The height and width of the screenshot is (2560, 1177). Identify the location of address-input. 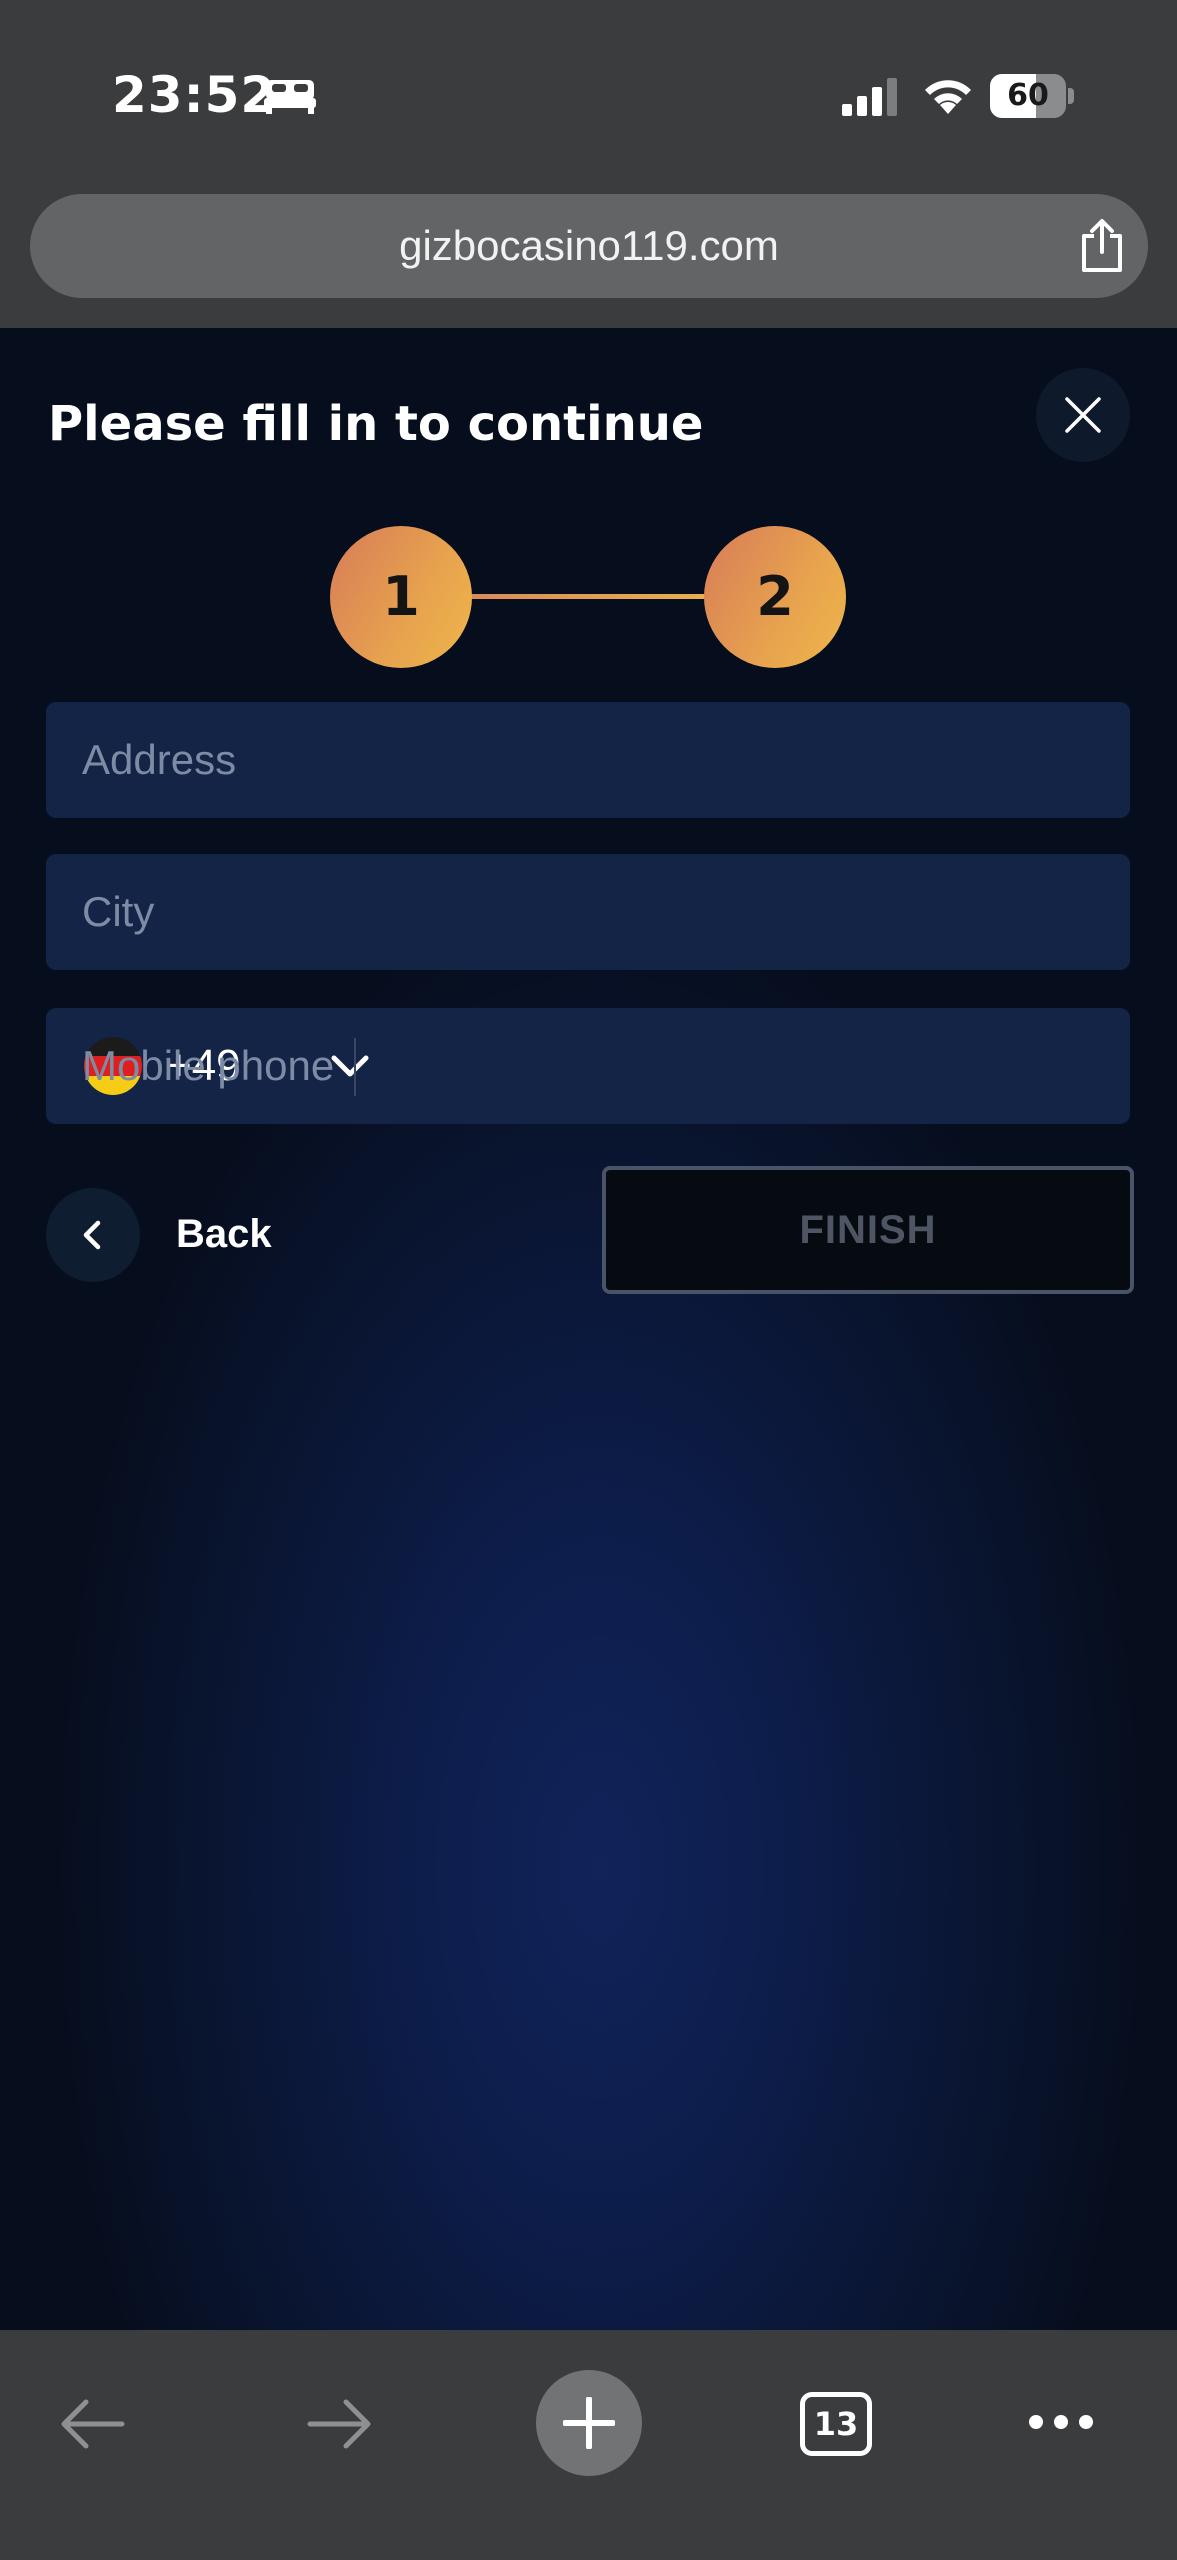
(588, 760).